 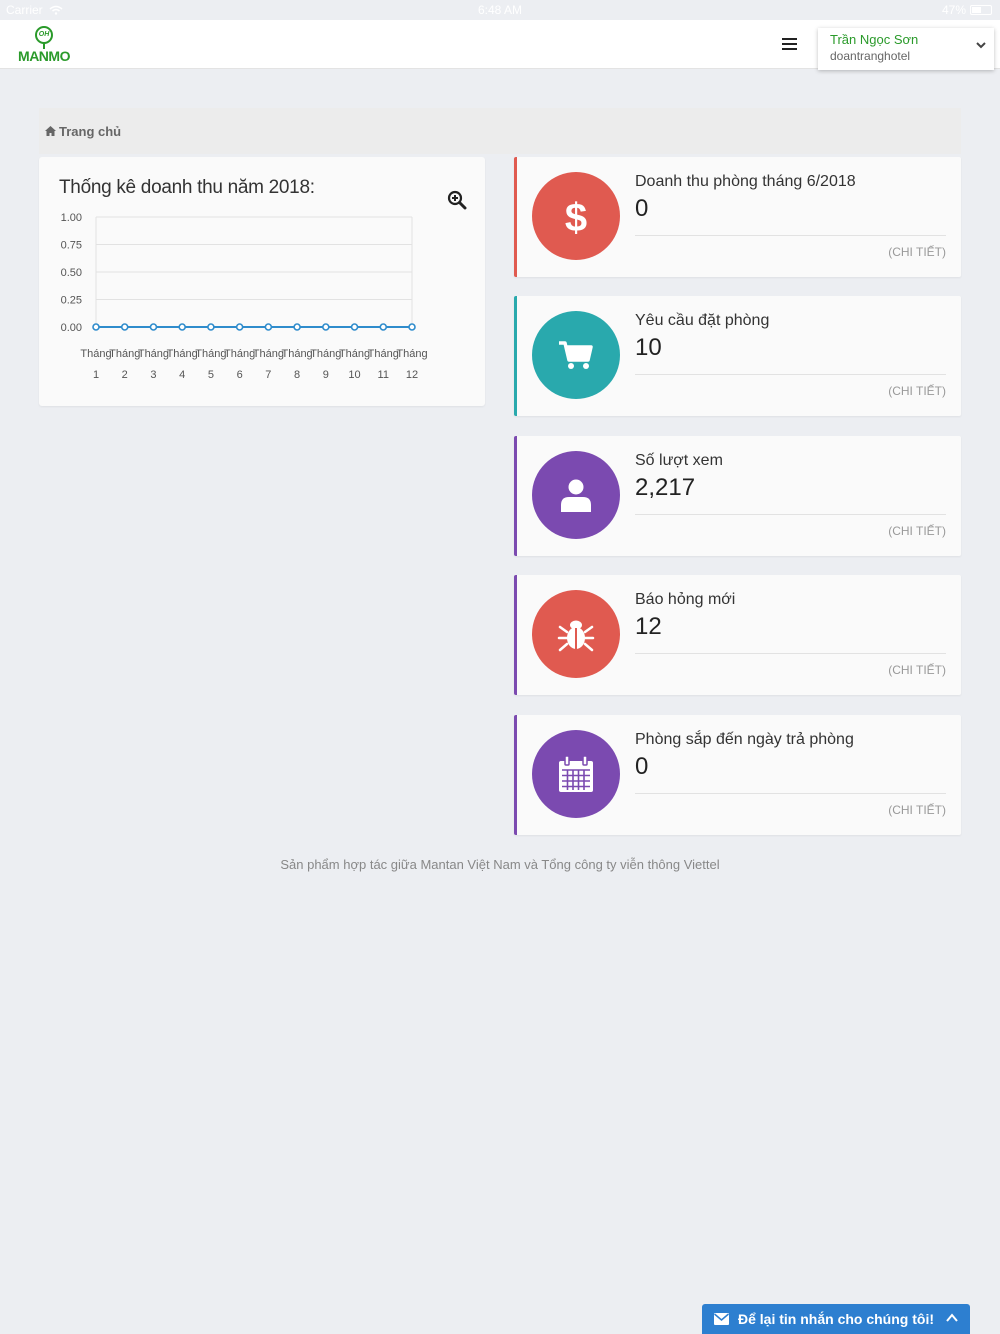 What do you see at coordinates (500, 131) in the screenshot?
I see `breadcrumb: Trang chủ` at bounding box center [500, 131].